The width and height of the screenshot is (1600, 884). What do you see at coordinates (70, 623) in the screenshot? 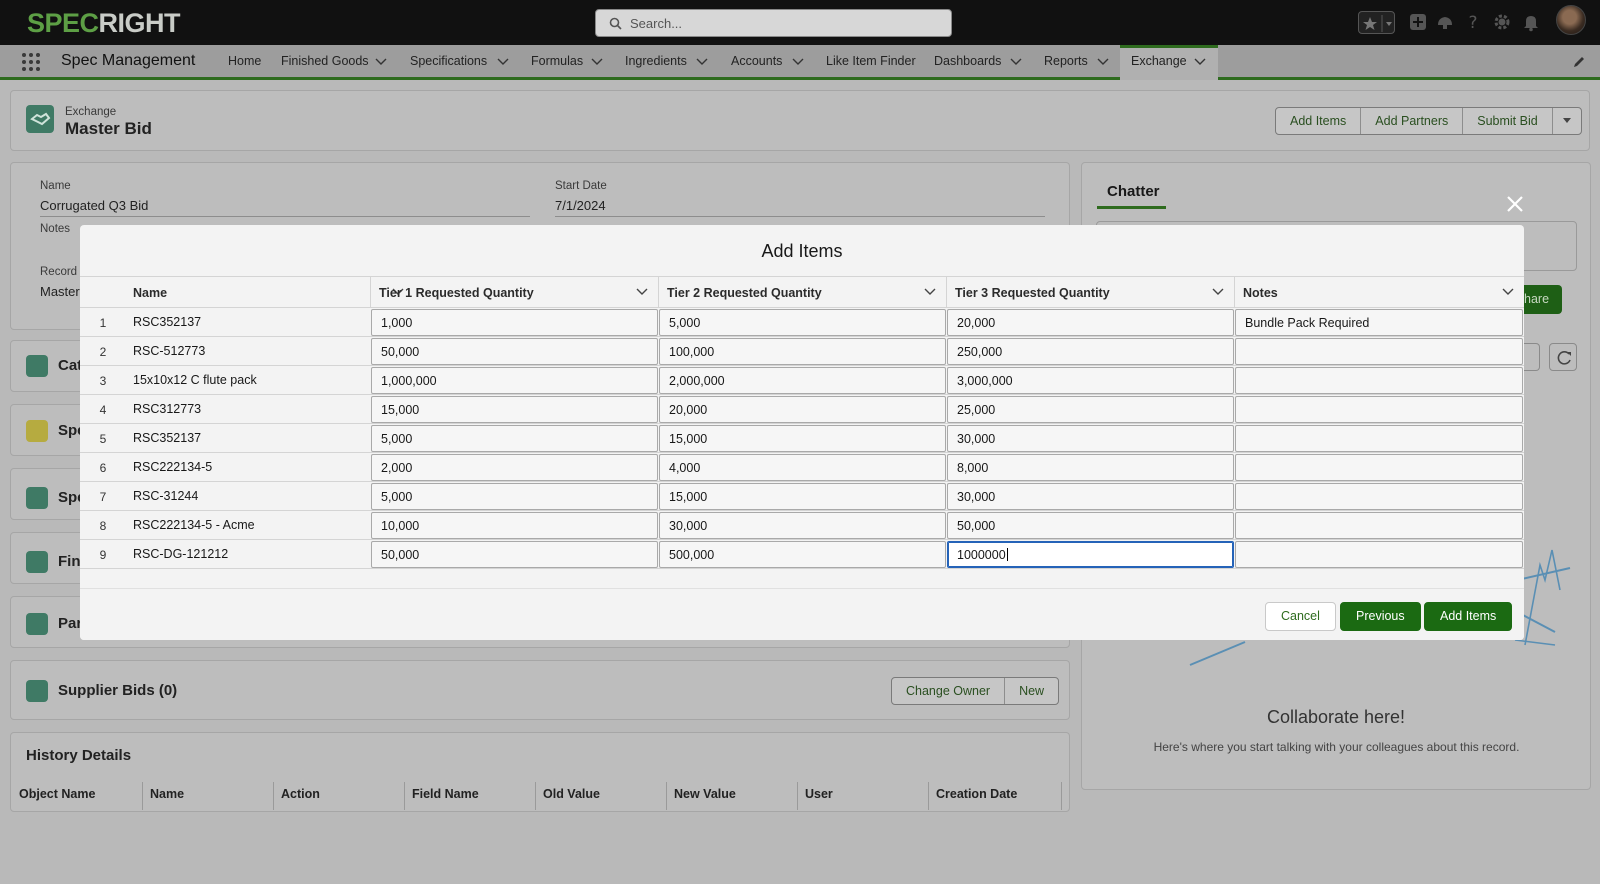
I see `related-list-title: Par` at bounding box center [70, 623].